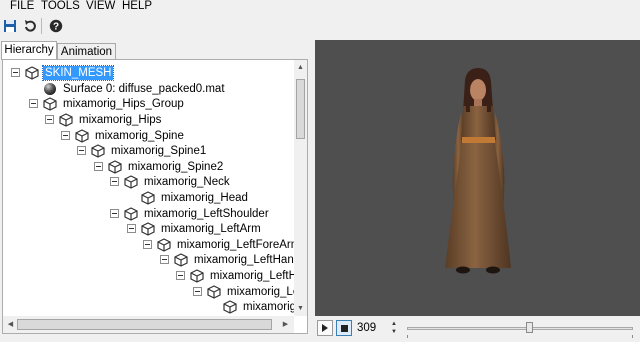 The height and width of the screenshot is (342, 640). What do you see at coordinates (123, 103) in the screenshot?
I see `tree-item-label: mixamorig_Hips_Group` at bounding box center [123, 103].